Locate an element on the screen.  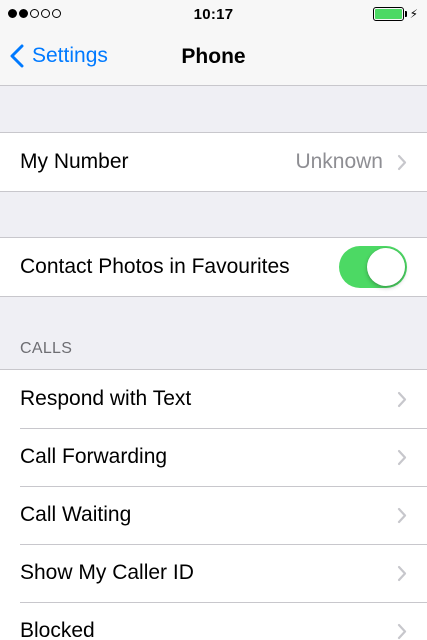
contact-photos-toggle is located at coordinates (373, 267).